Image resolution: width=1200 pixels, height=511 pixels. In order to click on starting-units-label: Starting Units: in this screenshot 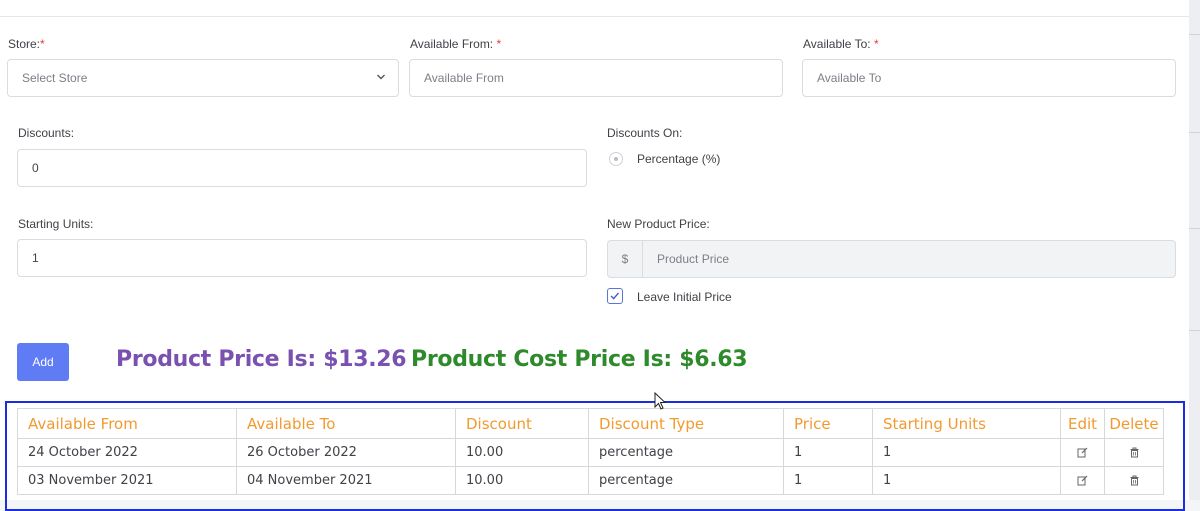, I will do `click(56, 224)`.